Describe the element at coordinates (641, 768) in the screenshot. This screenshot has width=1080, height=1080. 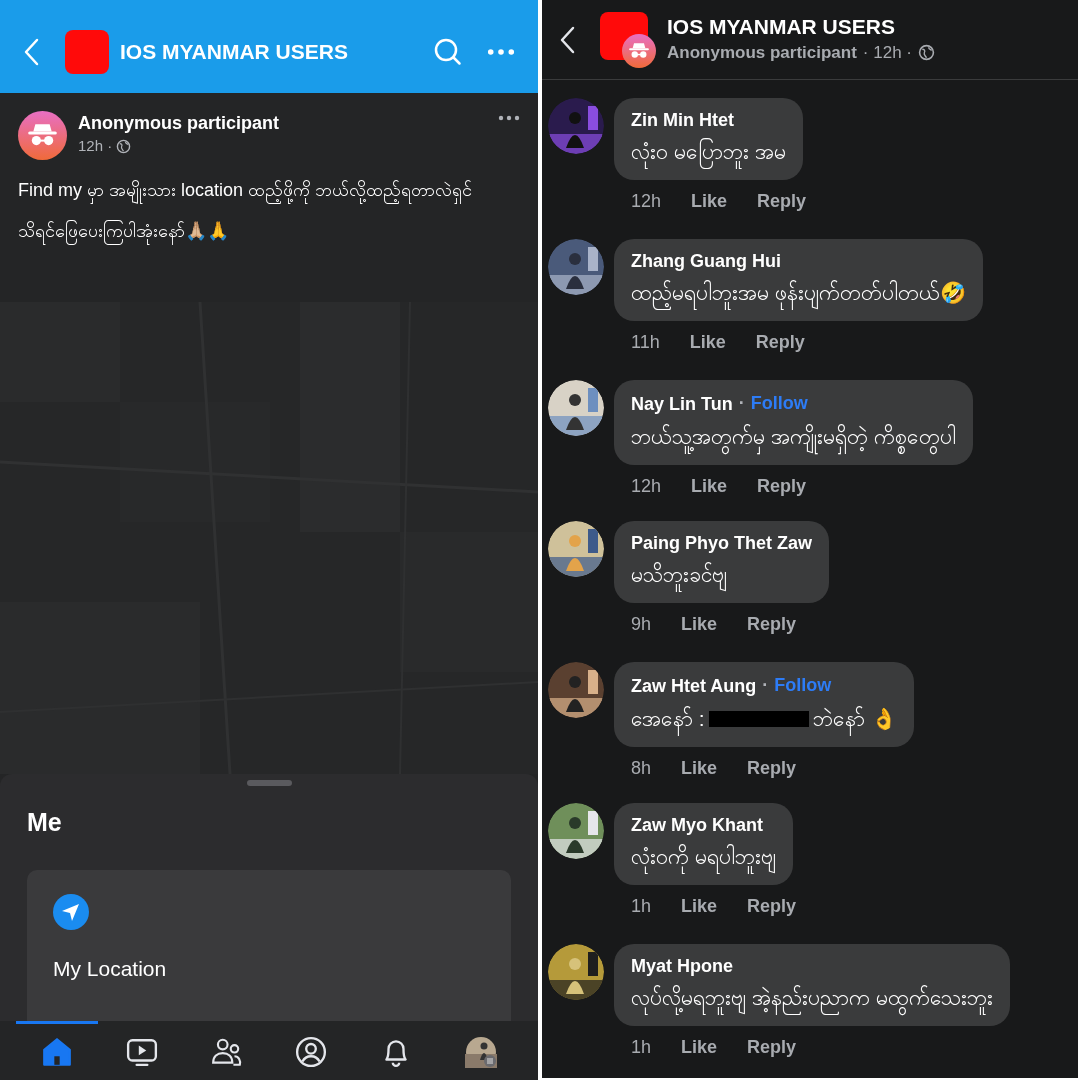
I see `comment-time: 8h` at that location.